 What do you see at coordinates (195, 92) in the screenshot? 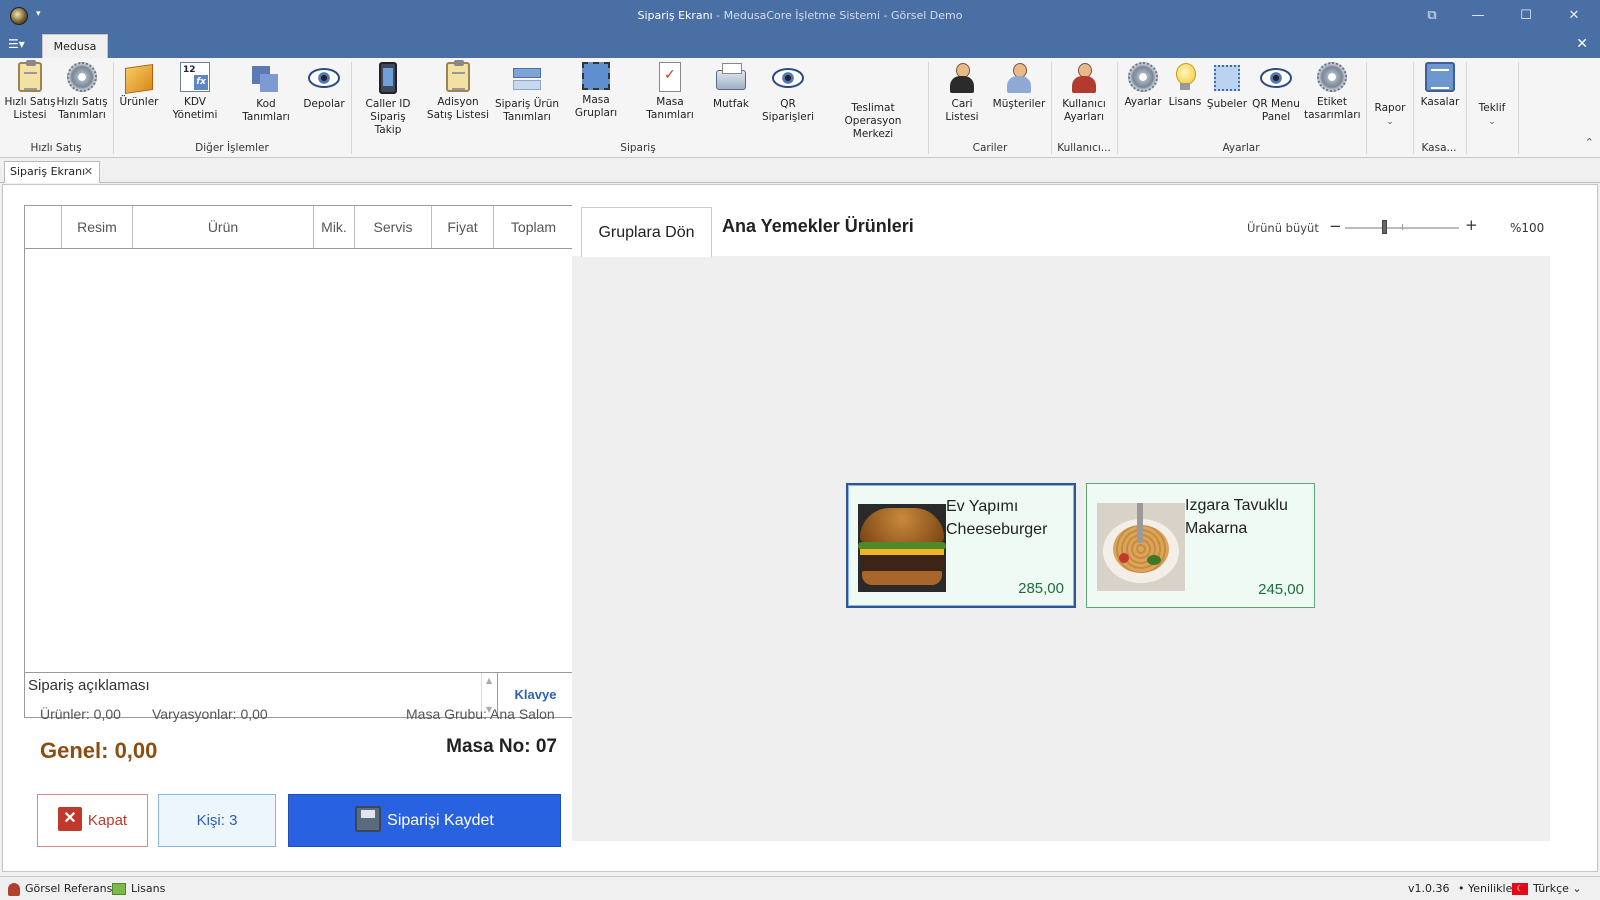
I see `ribbon-kdv-yonetimi: 12 fx KDV Yönetimi` at bounding box center [195, 92].